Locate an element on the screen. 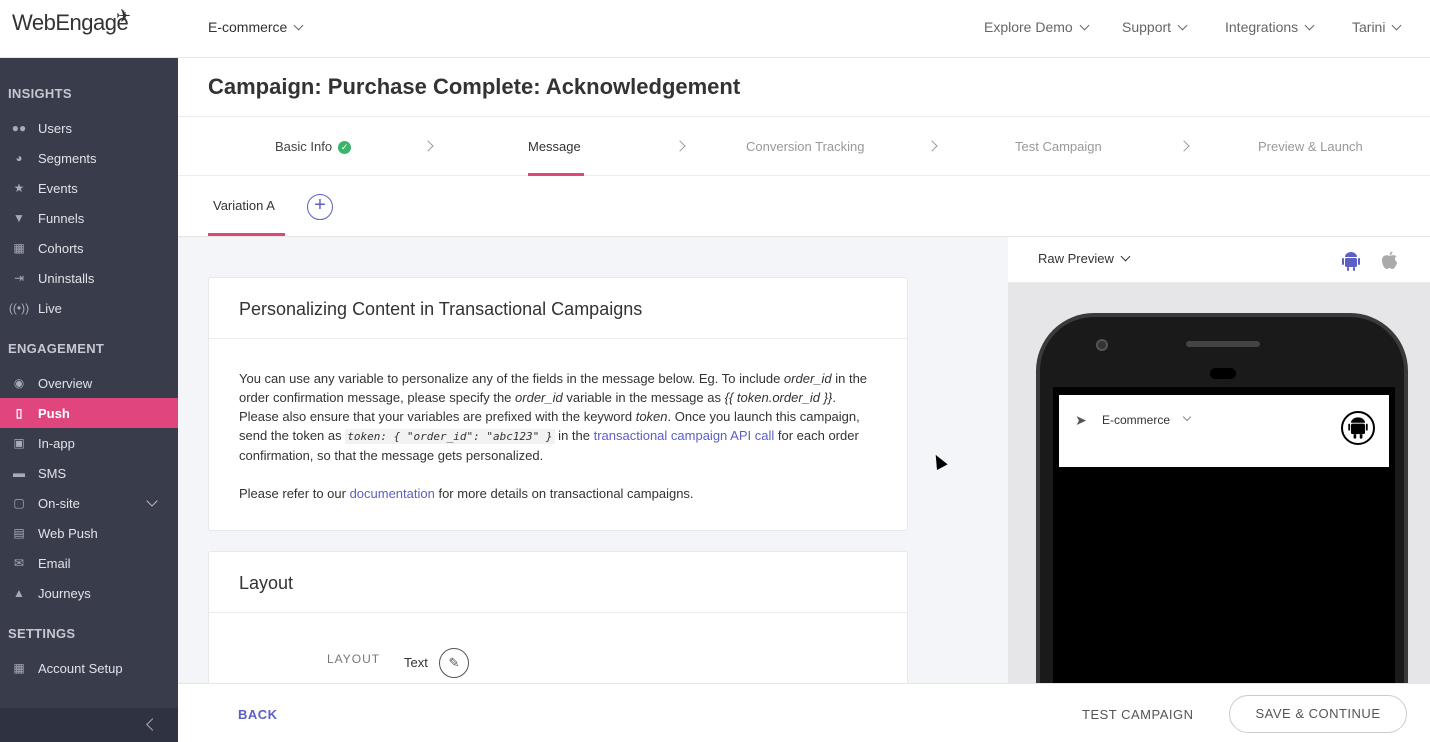 The width and height of the screenshot is (1430, 742). check-icon: ✓ is located at coordinates (345, 148).